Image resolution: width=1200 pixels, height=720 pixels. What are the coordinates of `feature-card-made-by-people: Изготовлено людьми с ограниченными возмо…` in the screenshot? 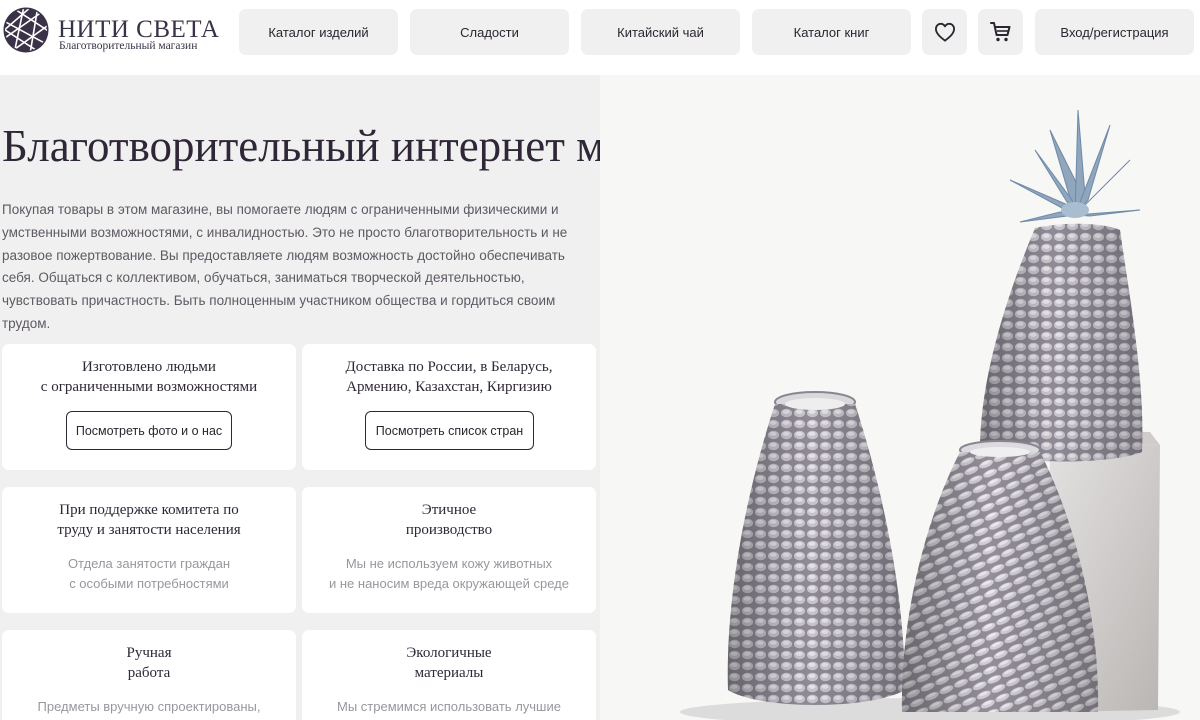 It's located at (149, 407).